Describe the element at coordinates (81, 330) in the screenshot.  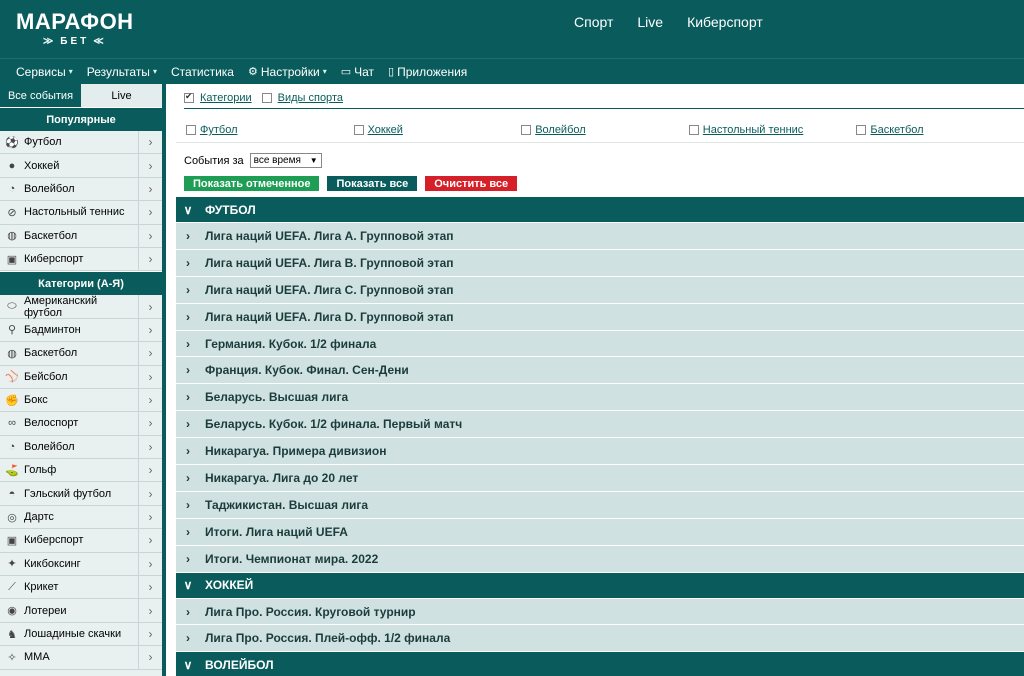
I see `sidebar-item: ⚲ Бадминтон ›` at that location.